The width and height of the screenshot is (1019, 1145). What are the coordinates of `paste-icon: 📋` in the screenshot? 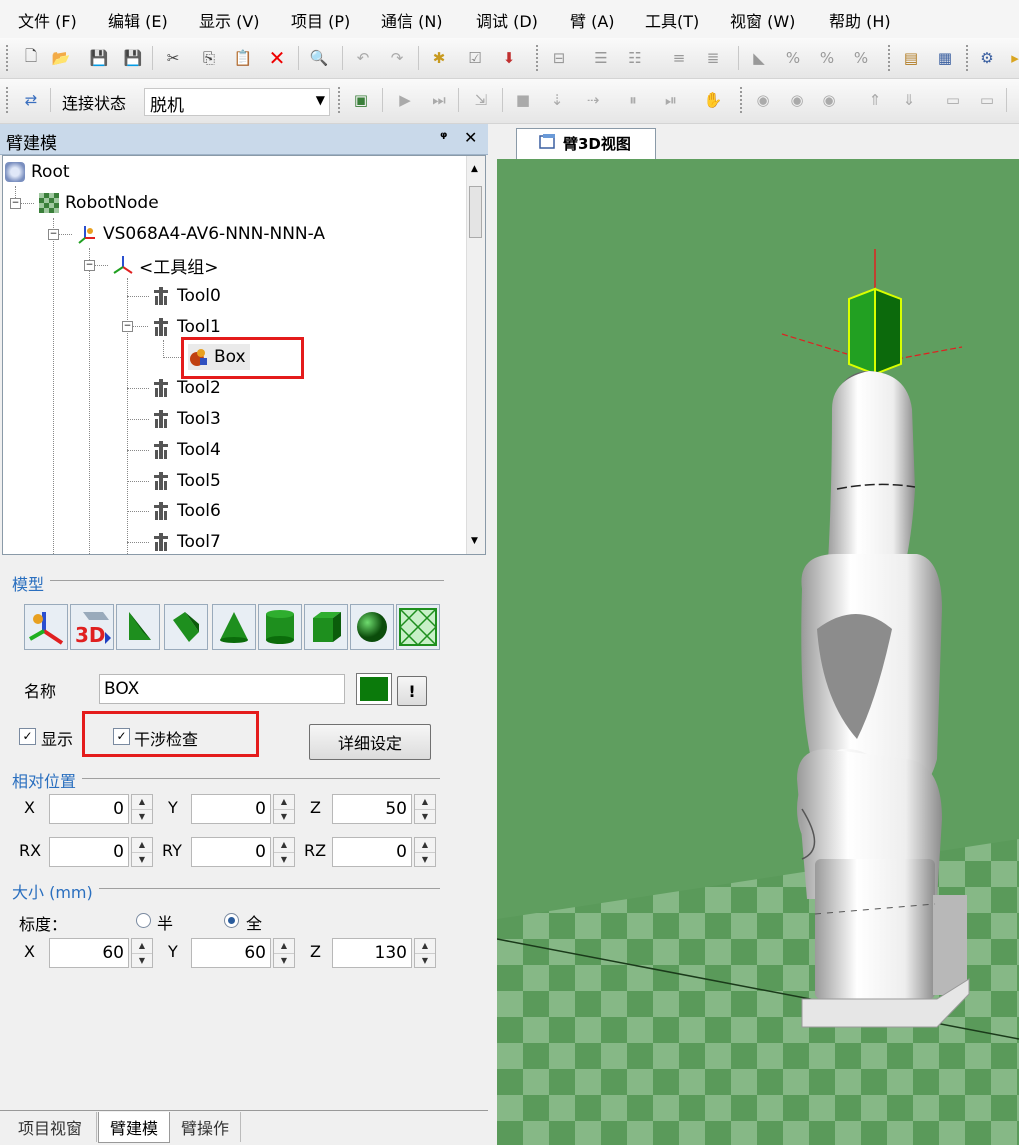 It's located at (243, 58).